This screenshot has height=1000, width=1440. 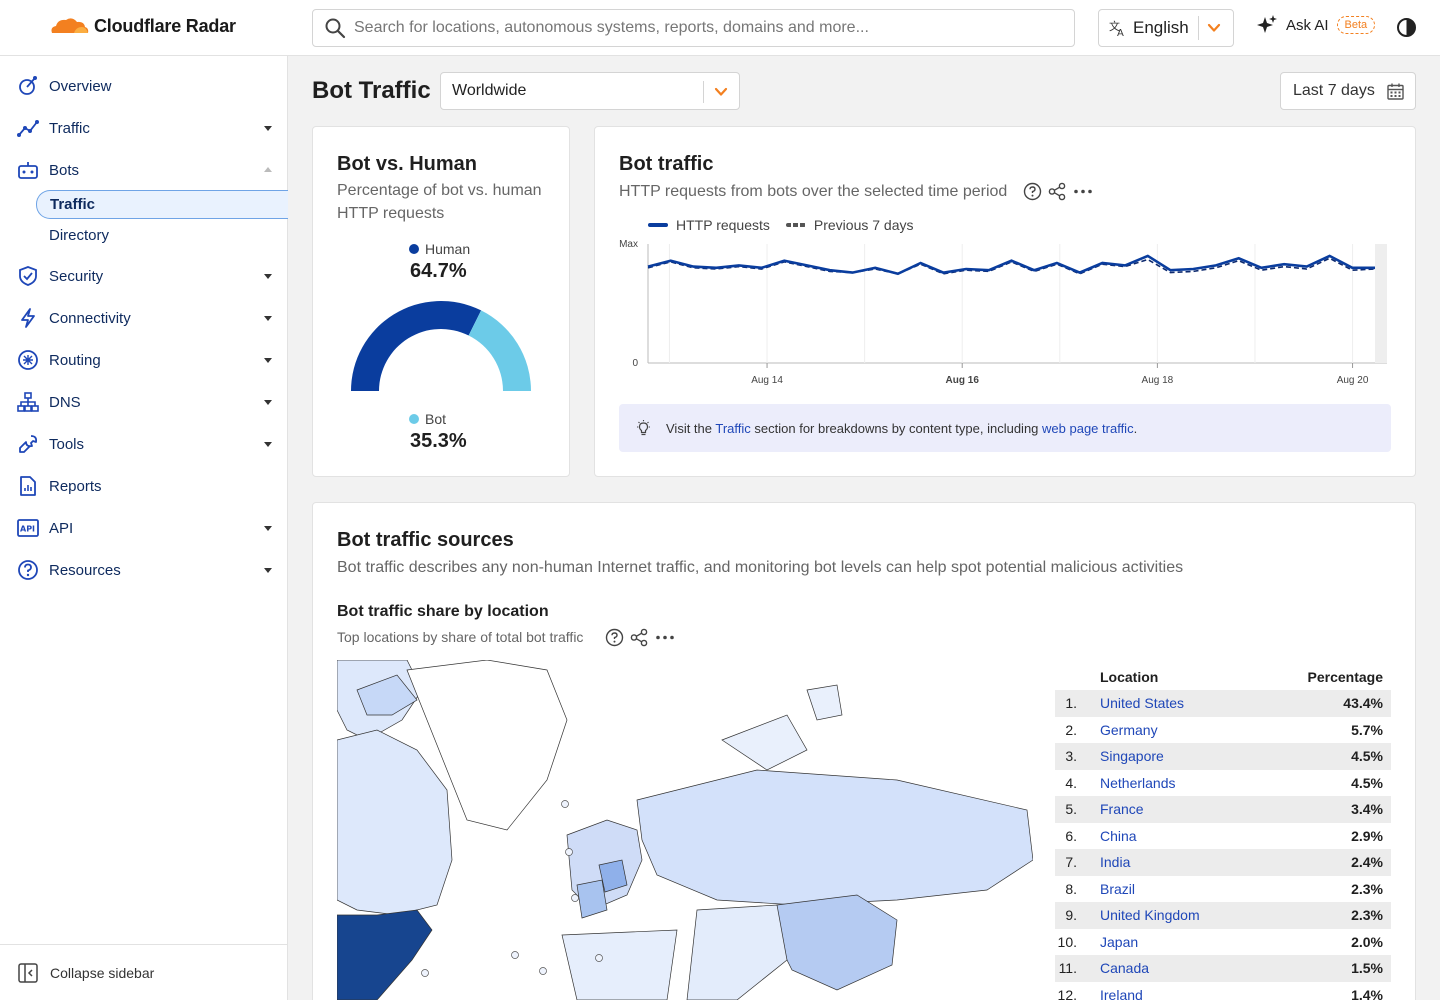 I want to click on search-box, so click(x=693, y=28).